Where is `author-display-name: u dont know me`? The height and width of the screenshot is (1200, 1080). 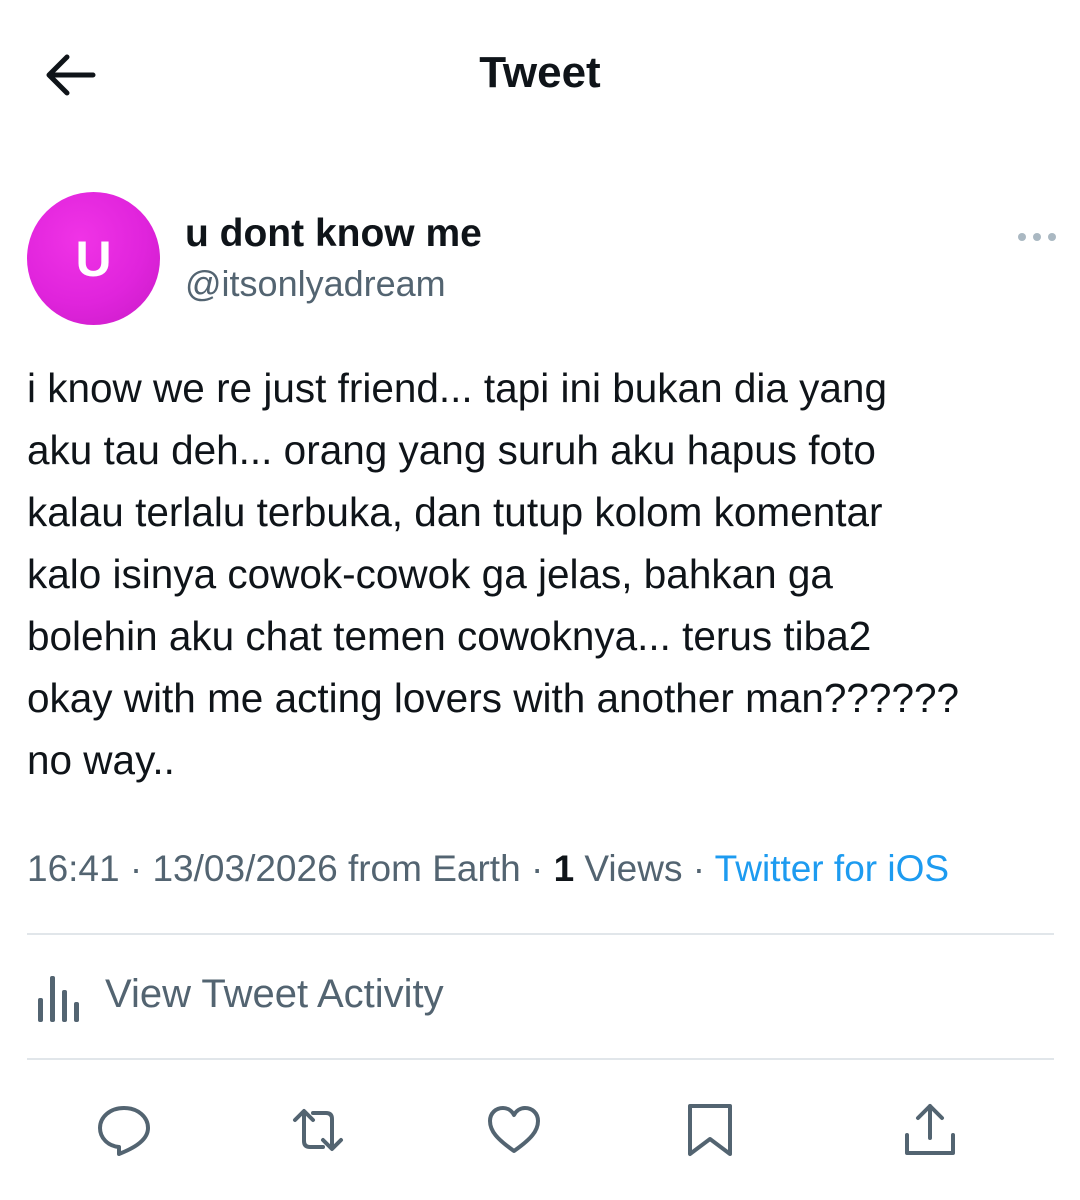
author-display-name: u dont know me is located at coordinates (333, 234).